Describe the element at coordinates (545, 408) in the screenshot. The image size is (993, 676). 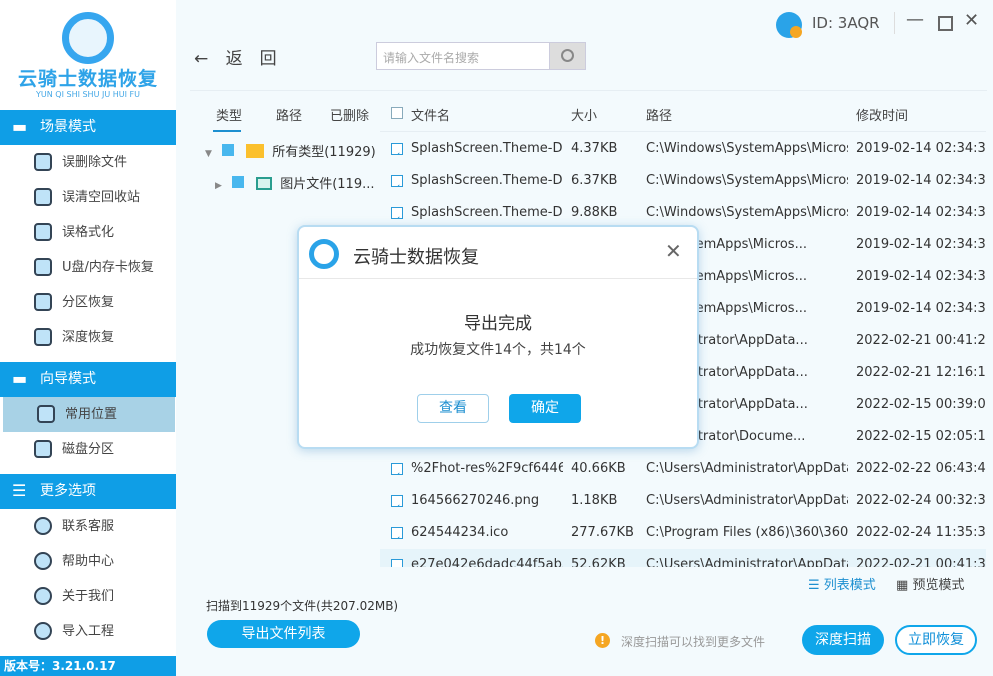
I see `ok-button: 确定` at that location.